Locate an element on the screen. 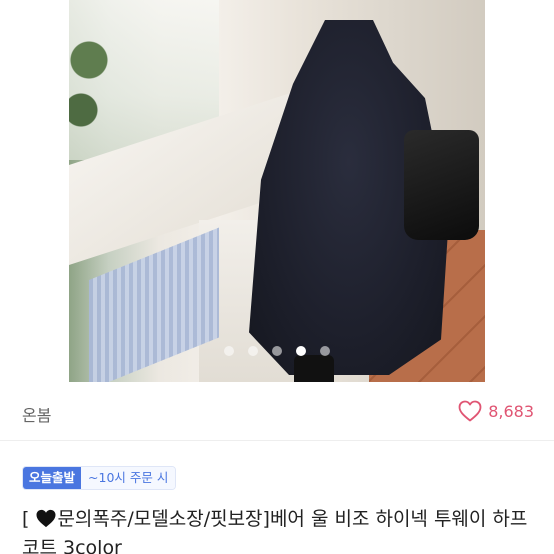 Image resolution: width=554 pixels, height=554 pixels. carousel-indicator is located at coordinates (277, 351).